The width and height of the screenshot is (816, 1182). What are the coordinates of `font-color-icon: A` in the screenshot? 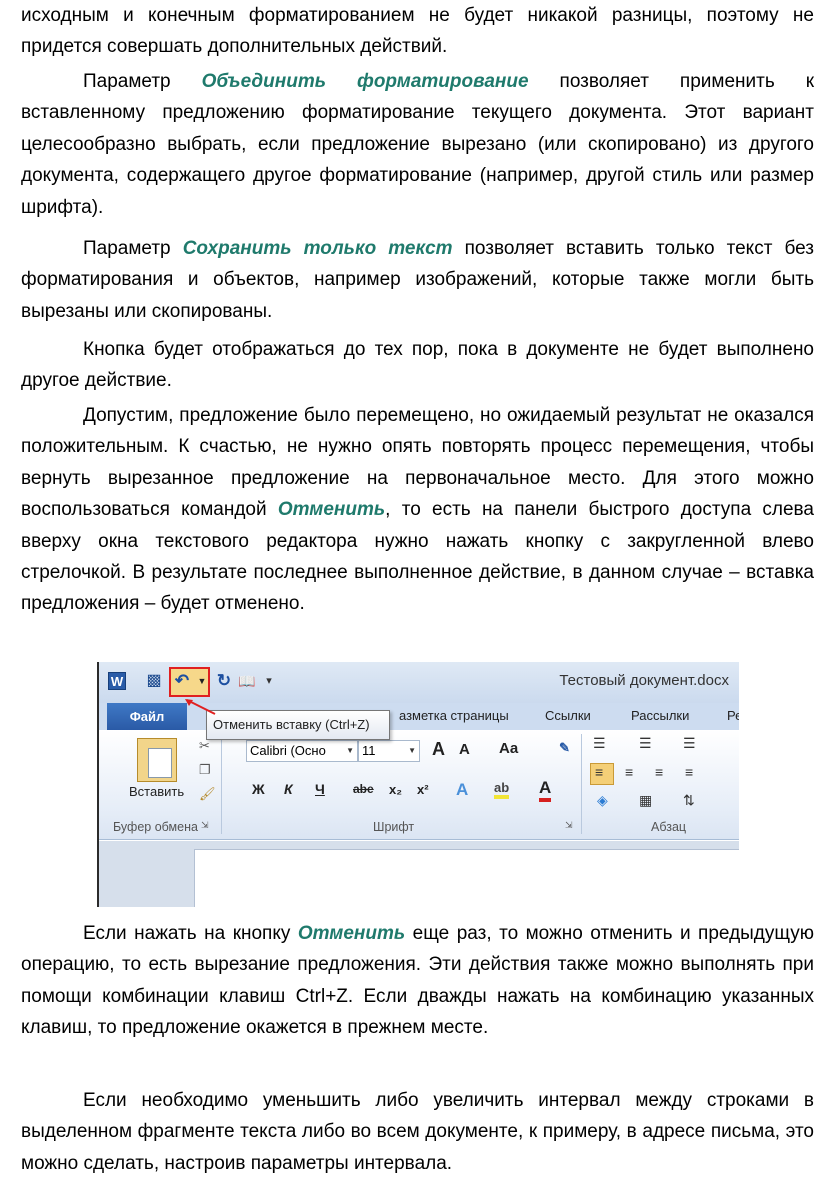 It's located at (545, 790).